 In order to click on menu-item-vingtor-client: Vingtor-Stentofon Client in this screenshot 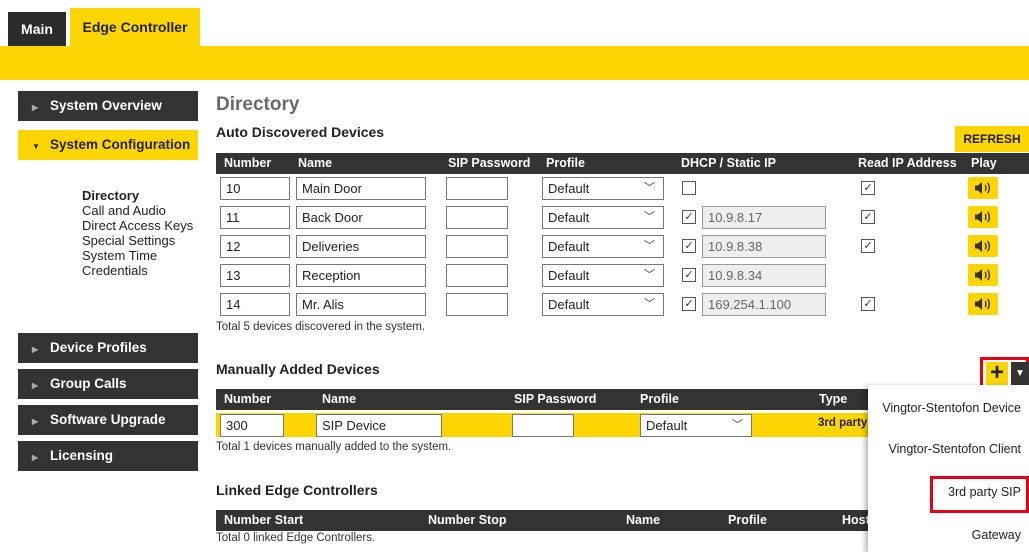, I will do `click(955, 449)`.